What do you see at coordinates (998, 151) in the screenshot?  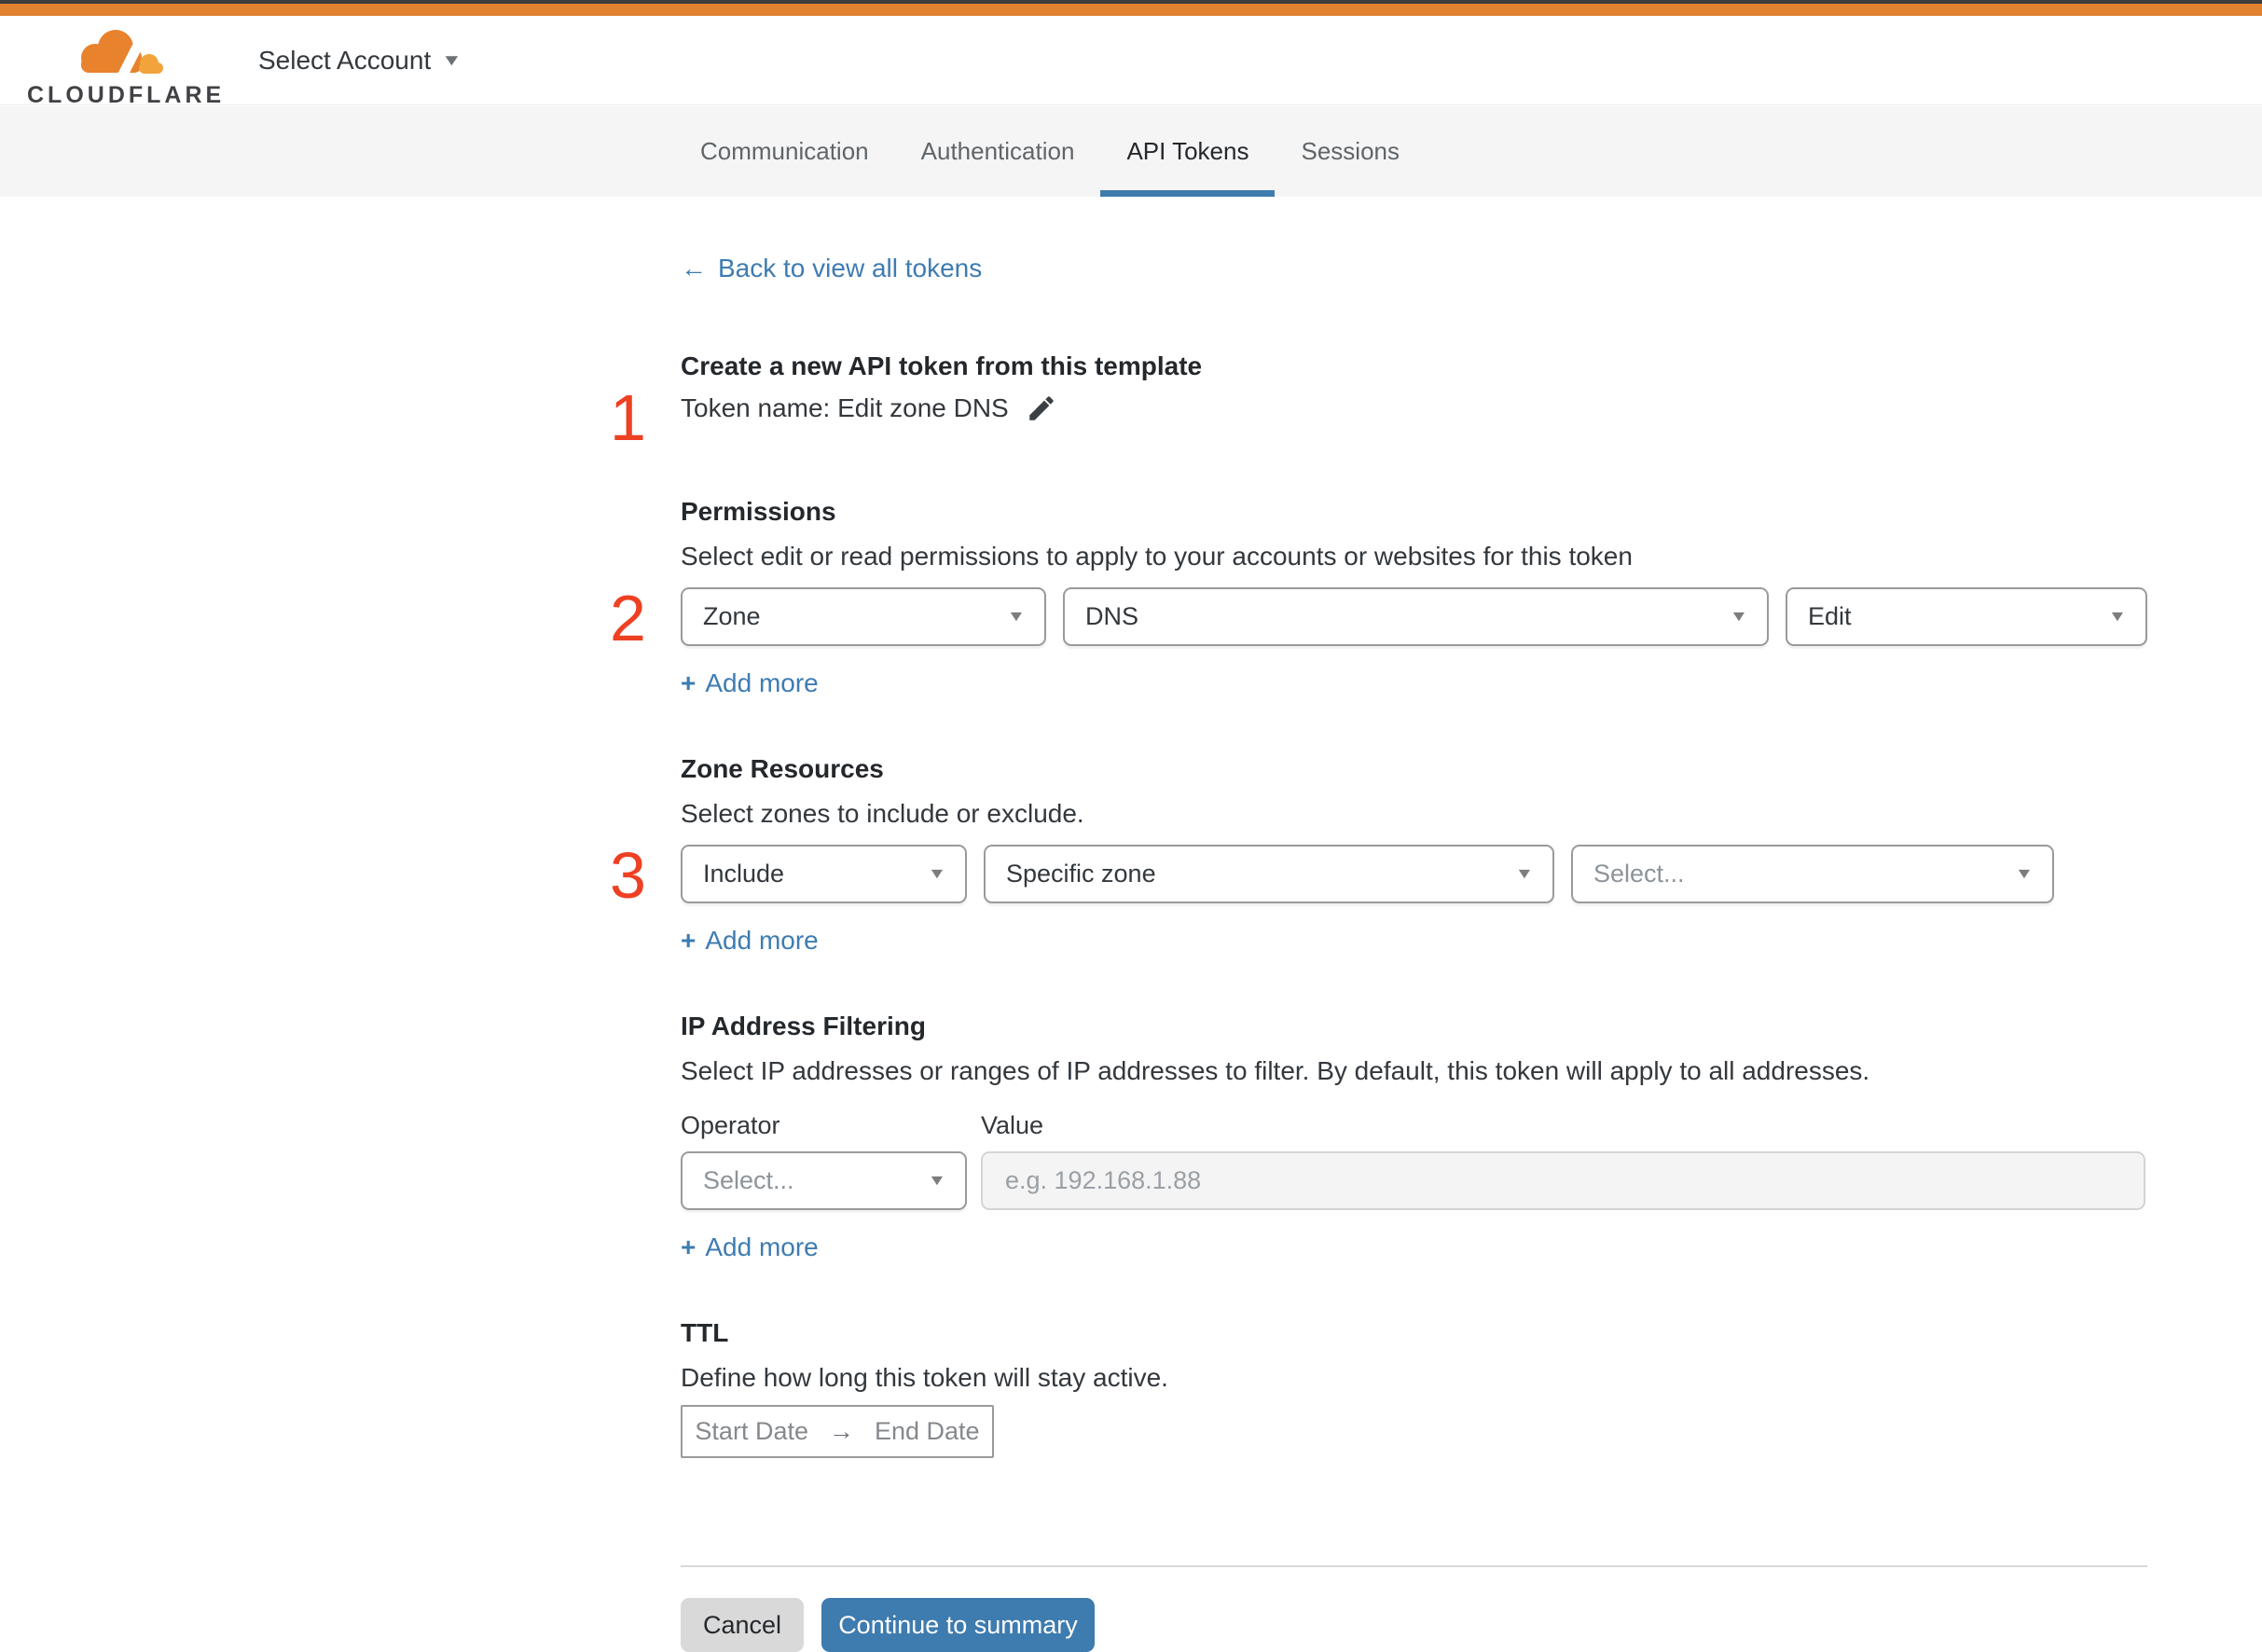 I see `tab-authentication: Authentication` at bounding box center [998, 151].